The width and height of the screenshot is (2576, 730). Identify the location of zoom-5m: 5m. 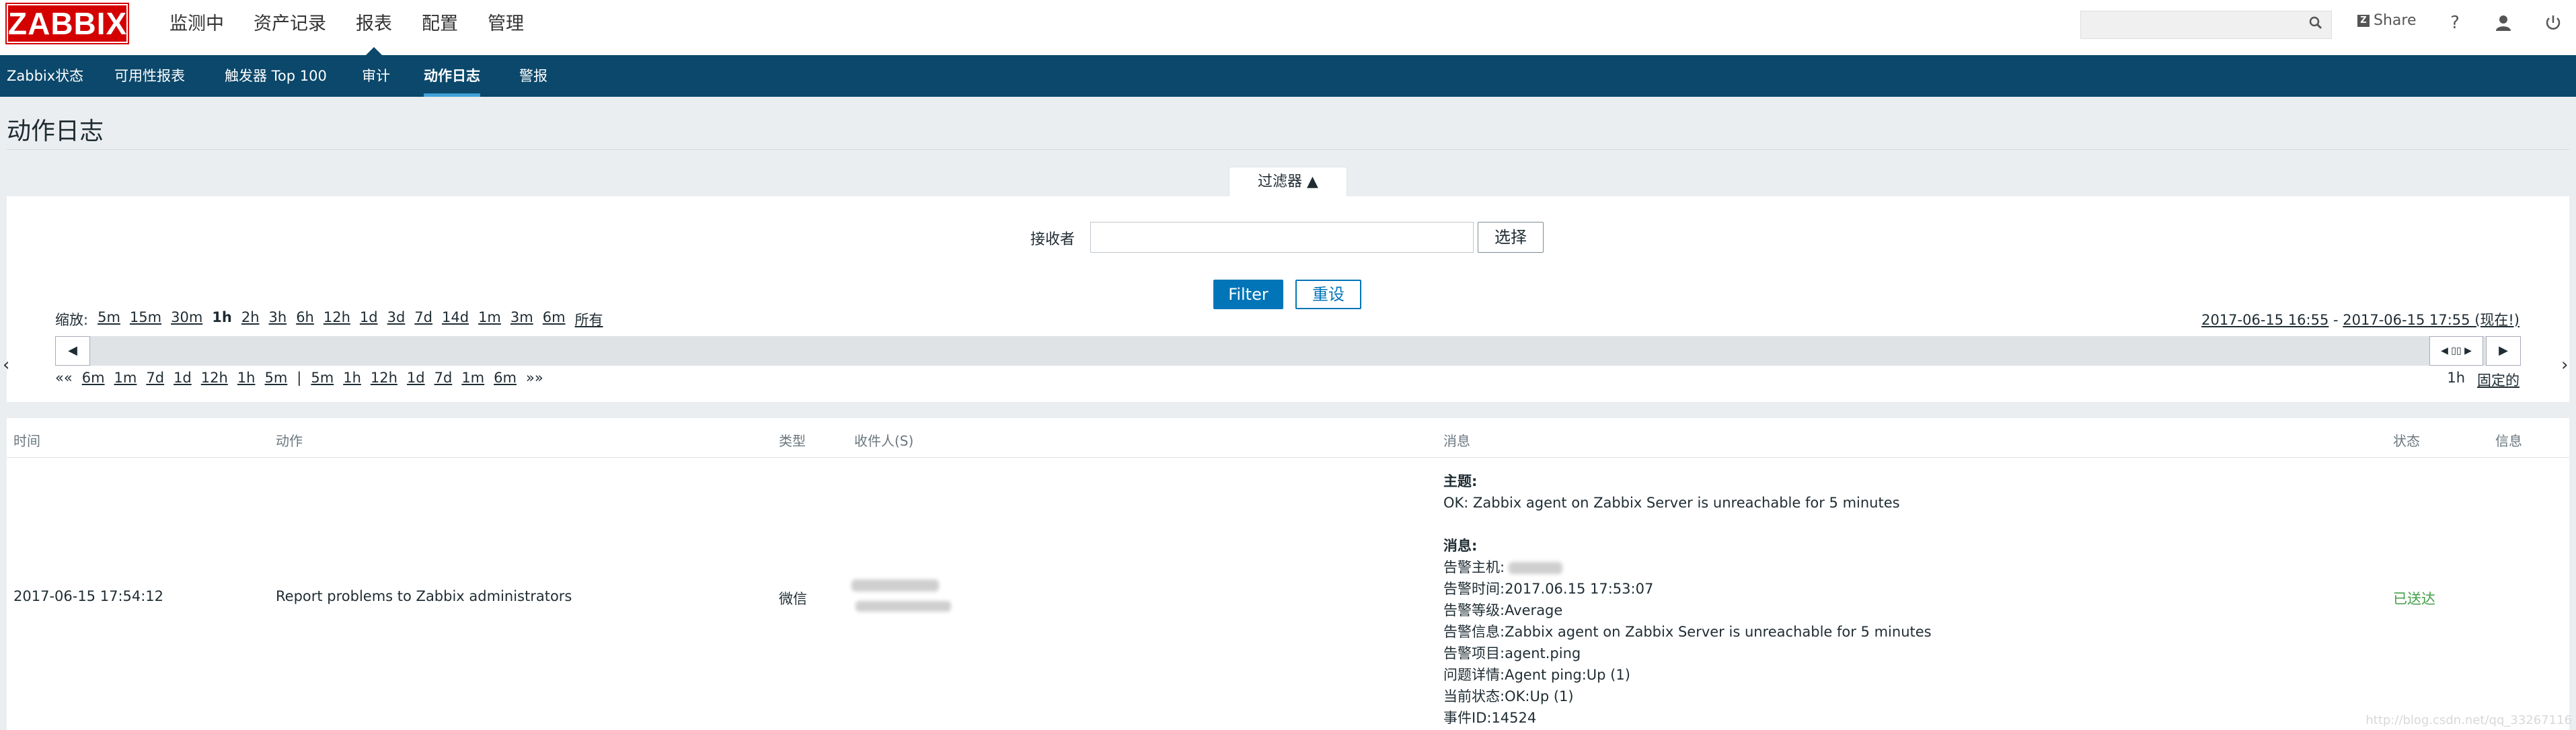
(109, 319).